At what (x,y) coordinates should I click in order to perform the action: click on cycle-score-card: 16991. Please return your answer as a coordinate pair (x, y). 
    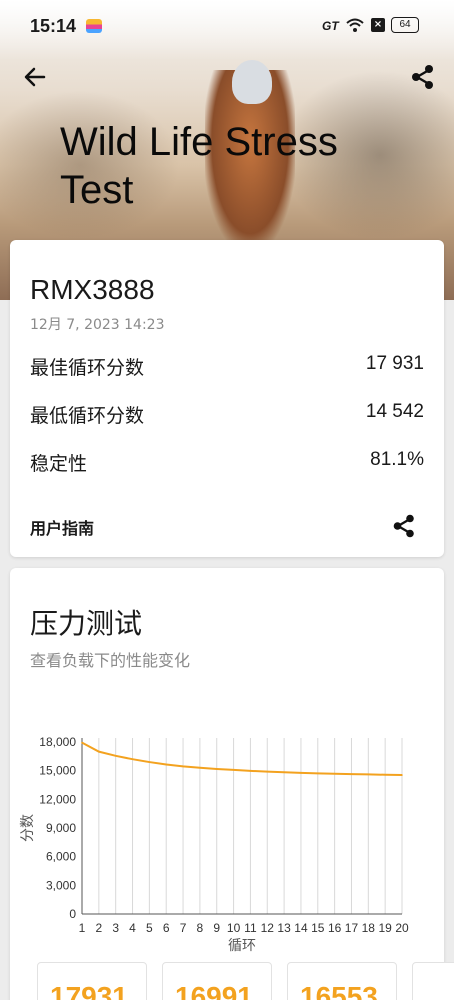
    Looking at the image, I should click on (217, 981).